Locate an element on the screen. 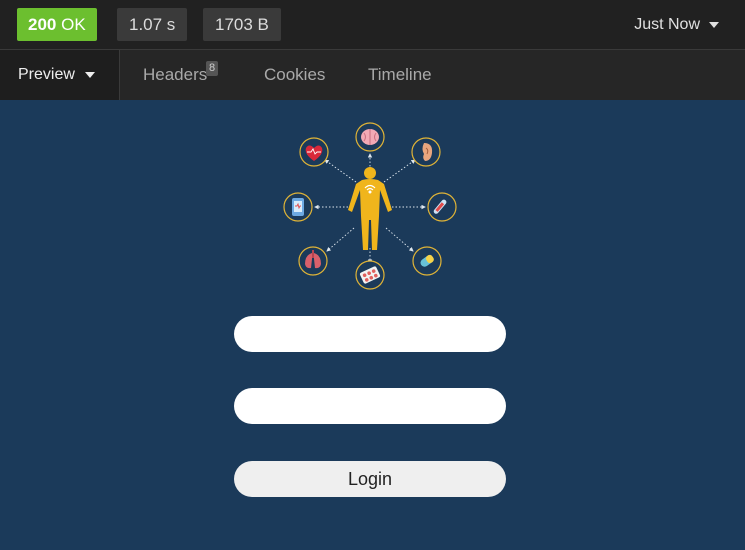  password-input is located at coordinates (370, 406).